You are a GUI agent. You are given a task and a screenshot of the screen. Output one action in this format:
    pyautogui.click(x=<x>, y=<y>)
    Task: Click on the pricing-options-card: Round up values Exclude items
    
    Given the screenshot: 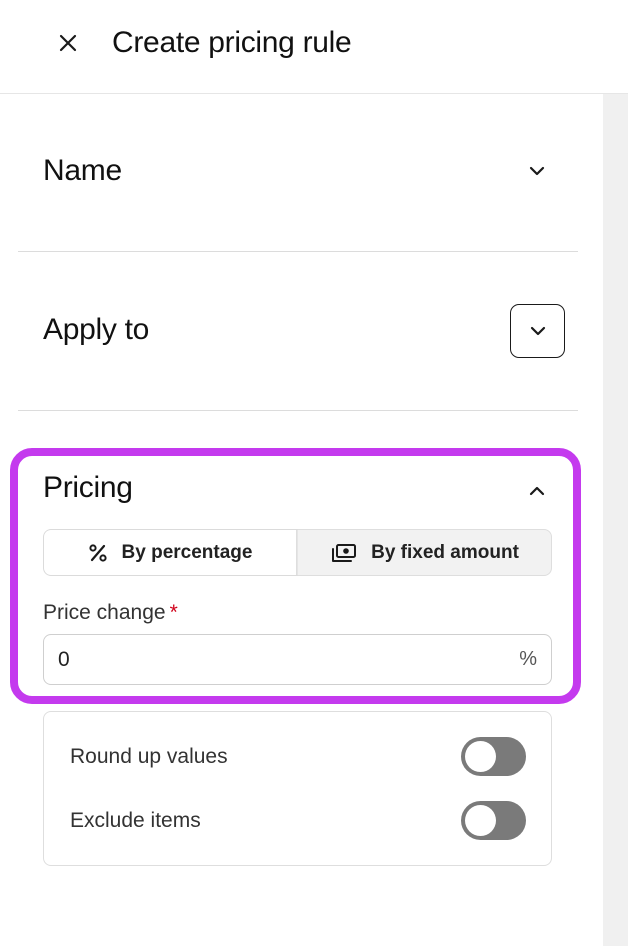 What is the action you would take?
    pyautogui.click(x=297, y=788)
    